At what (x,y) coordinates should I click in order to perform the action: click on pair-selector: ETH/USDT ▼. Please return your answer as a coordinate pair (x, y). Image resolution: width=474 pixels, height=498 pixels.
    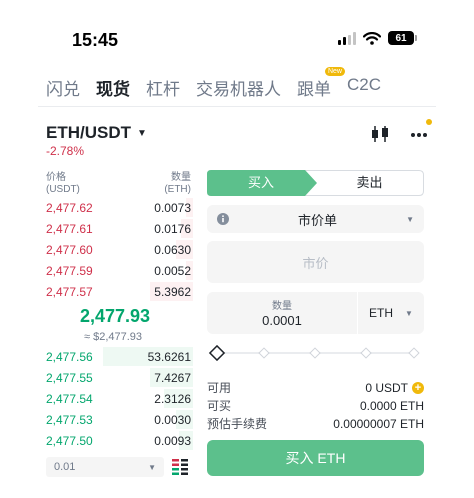
    Looking at the image, I should click on (96, 133).